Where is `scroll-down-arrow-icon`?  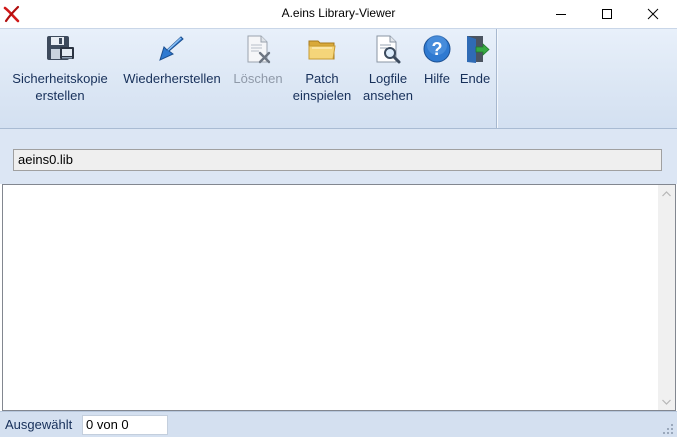 scroll-down-arrow-icon is located at coordinates (666, 401).